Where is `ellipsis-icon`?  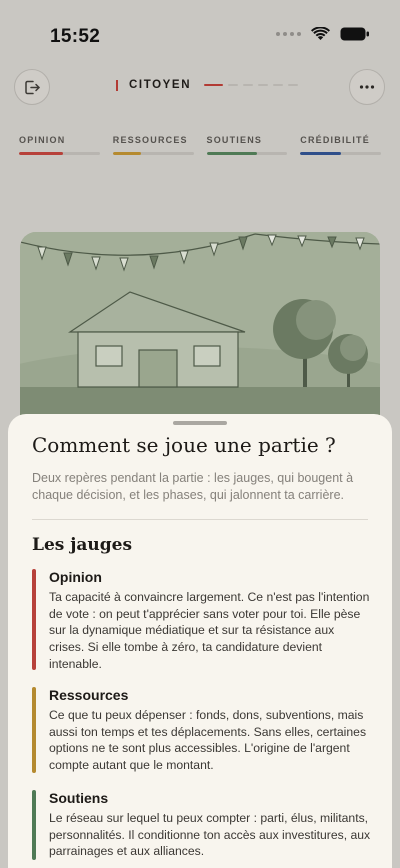 ellipsis-icon is located at coordinates (367, 87).